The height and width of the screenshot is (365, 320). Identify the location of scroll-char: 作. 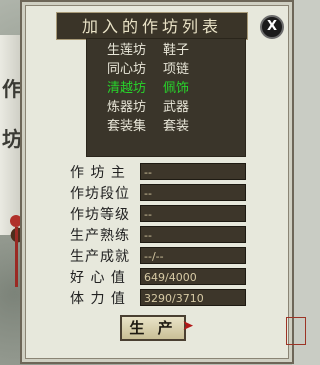
(12, 89).